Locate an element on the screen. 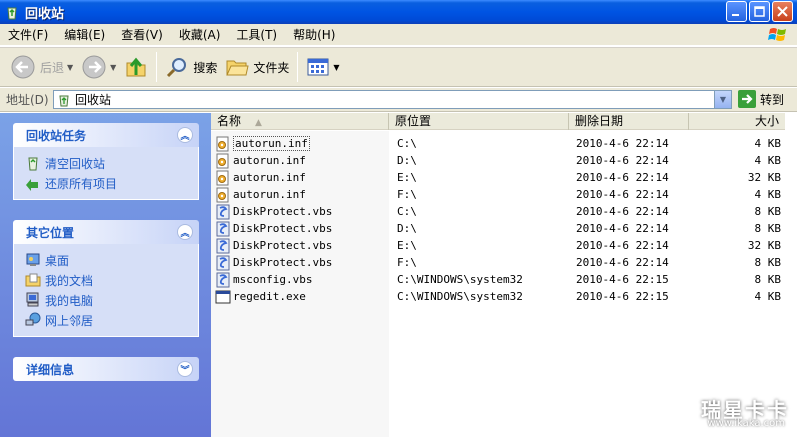 The height and width of the screenshot is (437, 797). back-button: 后退 ▼ is located at coordinates (41, 67).